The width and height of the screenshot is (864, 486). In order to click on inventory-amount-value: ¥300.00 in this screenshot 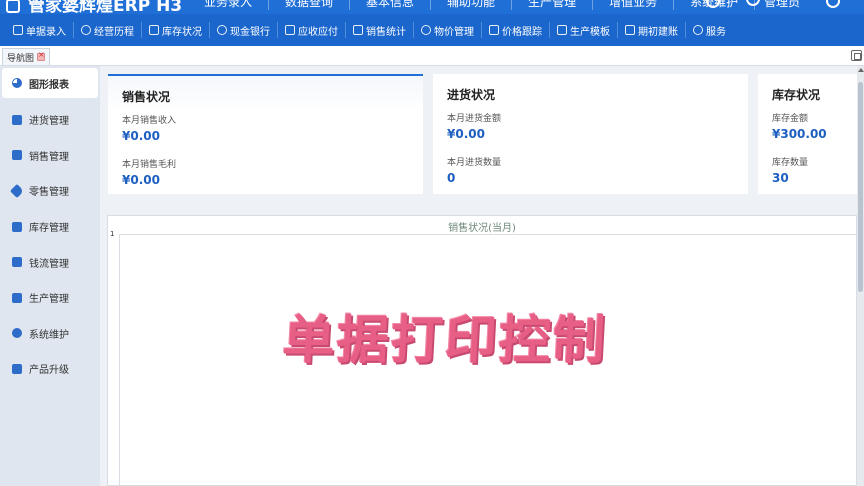, I will do `click(799, 134)`.